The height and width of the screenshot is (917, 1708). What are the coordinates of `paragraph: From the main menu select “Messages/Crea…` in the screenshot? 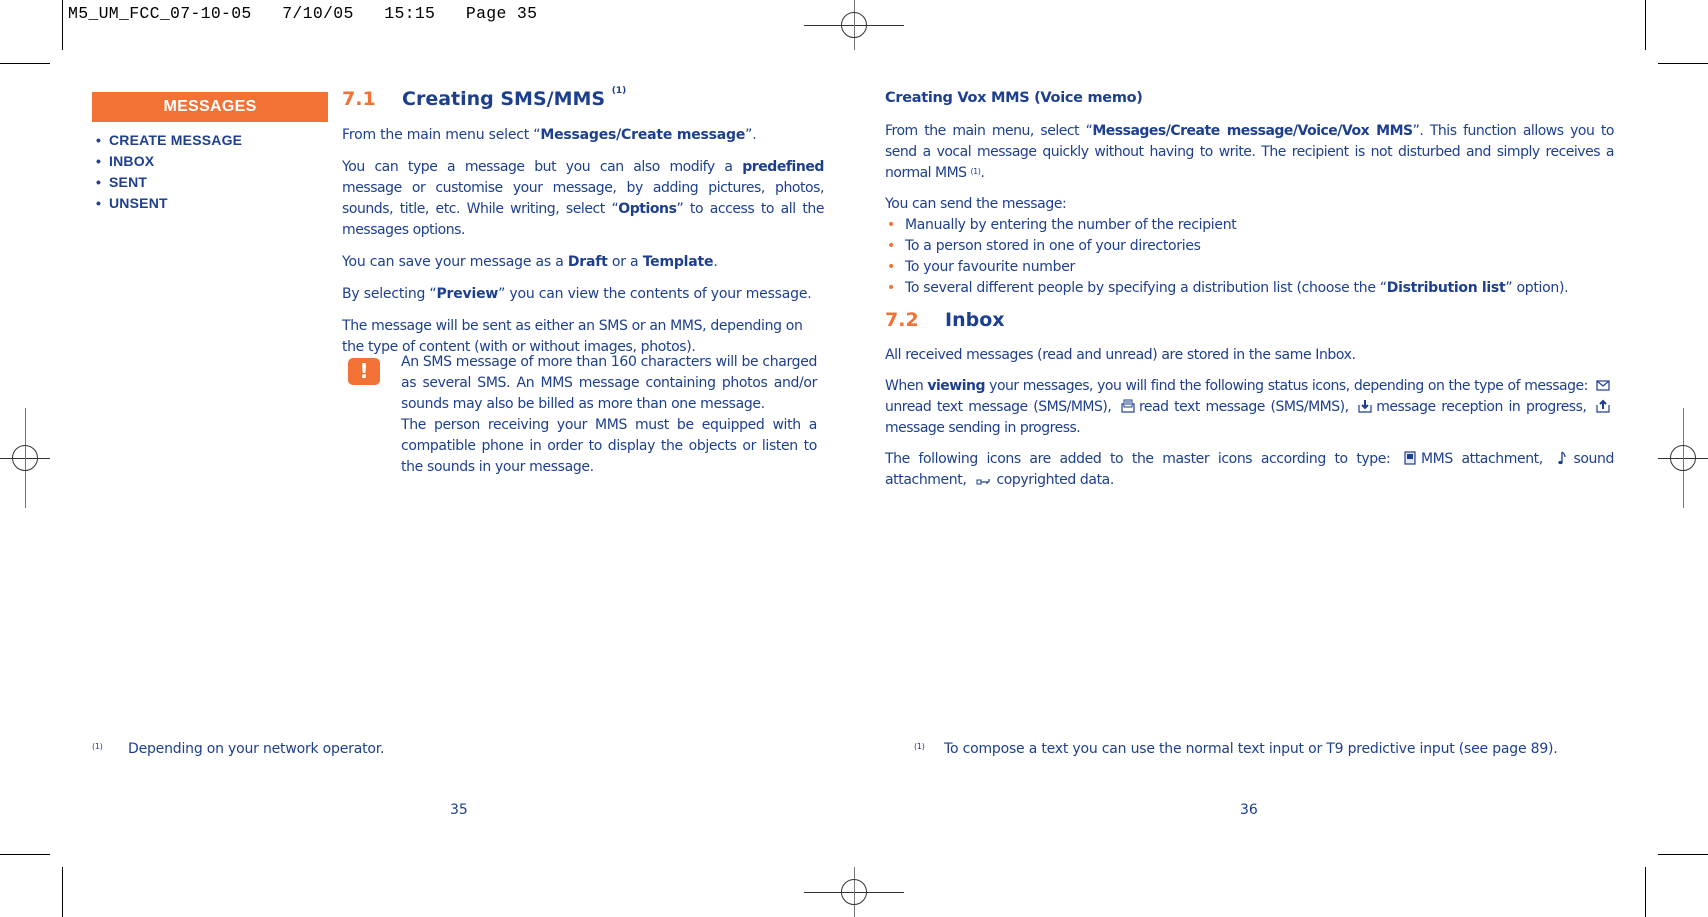 It's located at (549, 135).